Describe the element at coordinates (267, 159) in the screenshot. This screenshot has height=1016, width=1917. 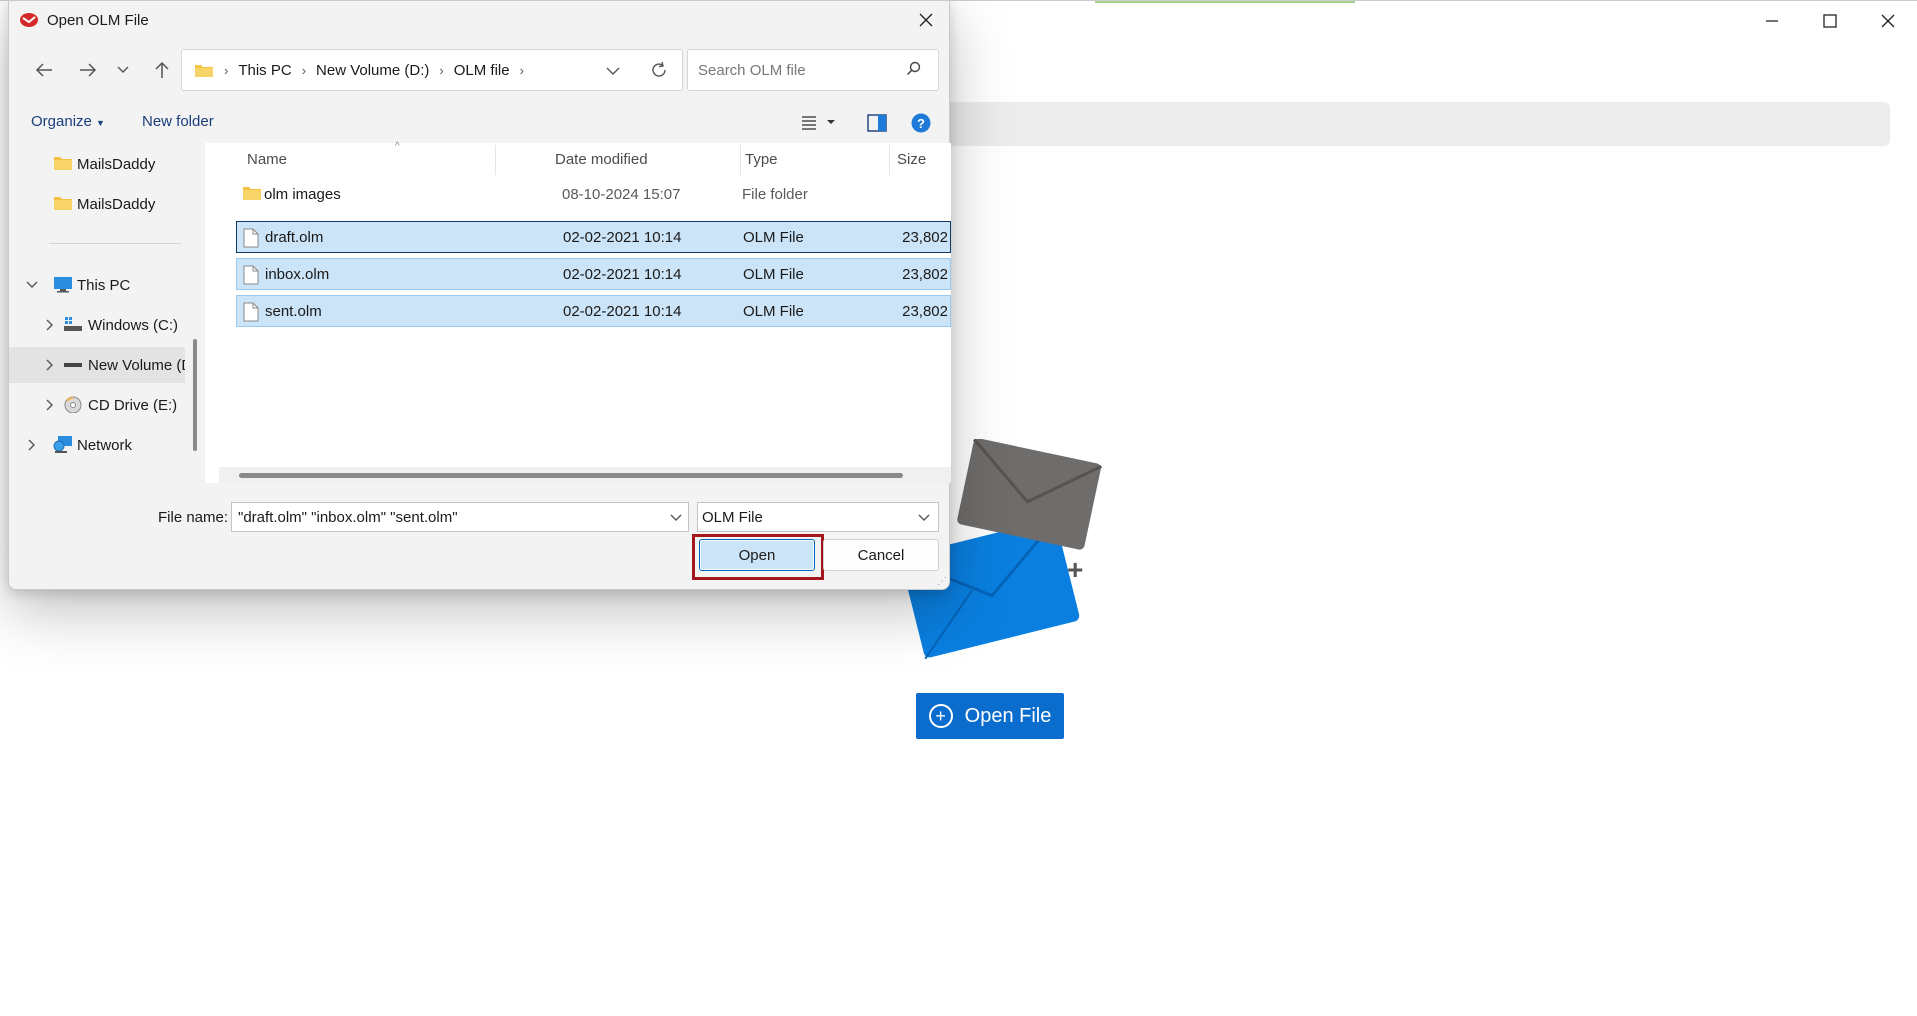
I see `column-name: Name` at that location.